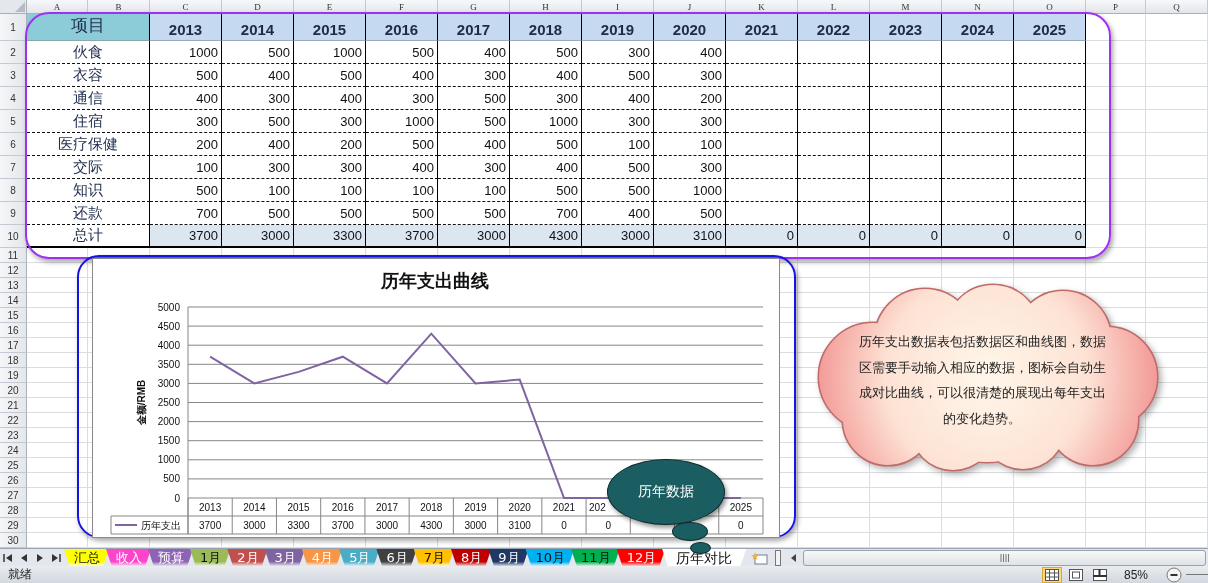 The height and width of the screenshot is (583, 1208). What do you see at coordinates (690, 236) in the screenshot?
I see `total-cell: 3100` at bounding box center [690, 236].